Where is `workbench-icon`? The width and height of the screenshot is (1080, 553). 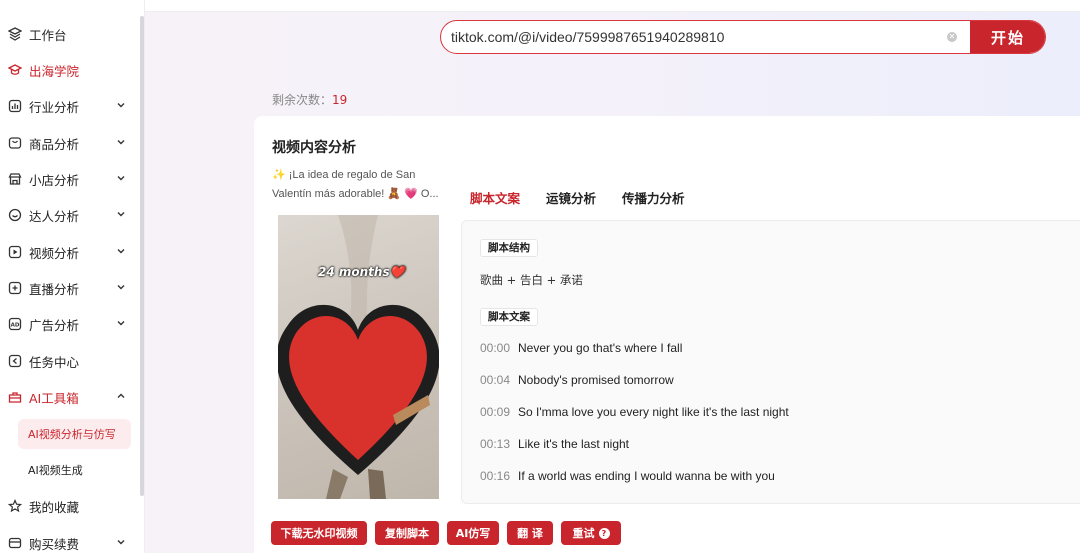
workbench-icon is located at coordinates (15, 34).